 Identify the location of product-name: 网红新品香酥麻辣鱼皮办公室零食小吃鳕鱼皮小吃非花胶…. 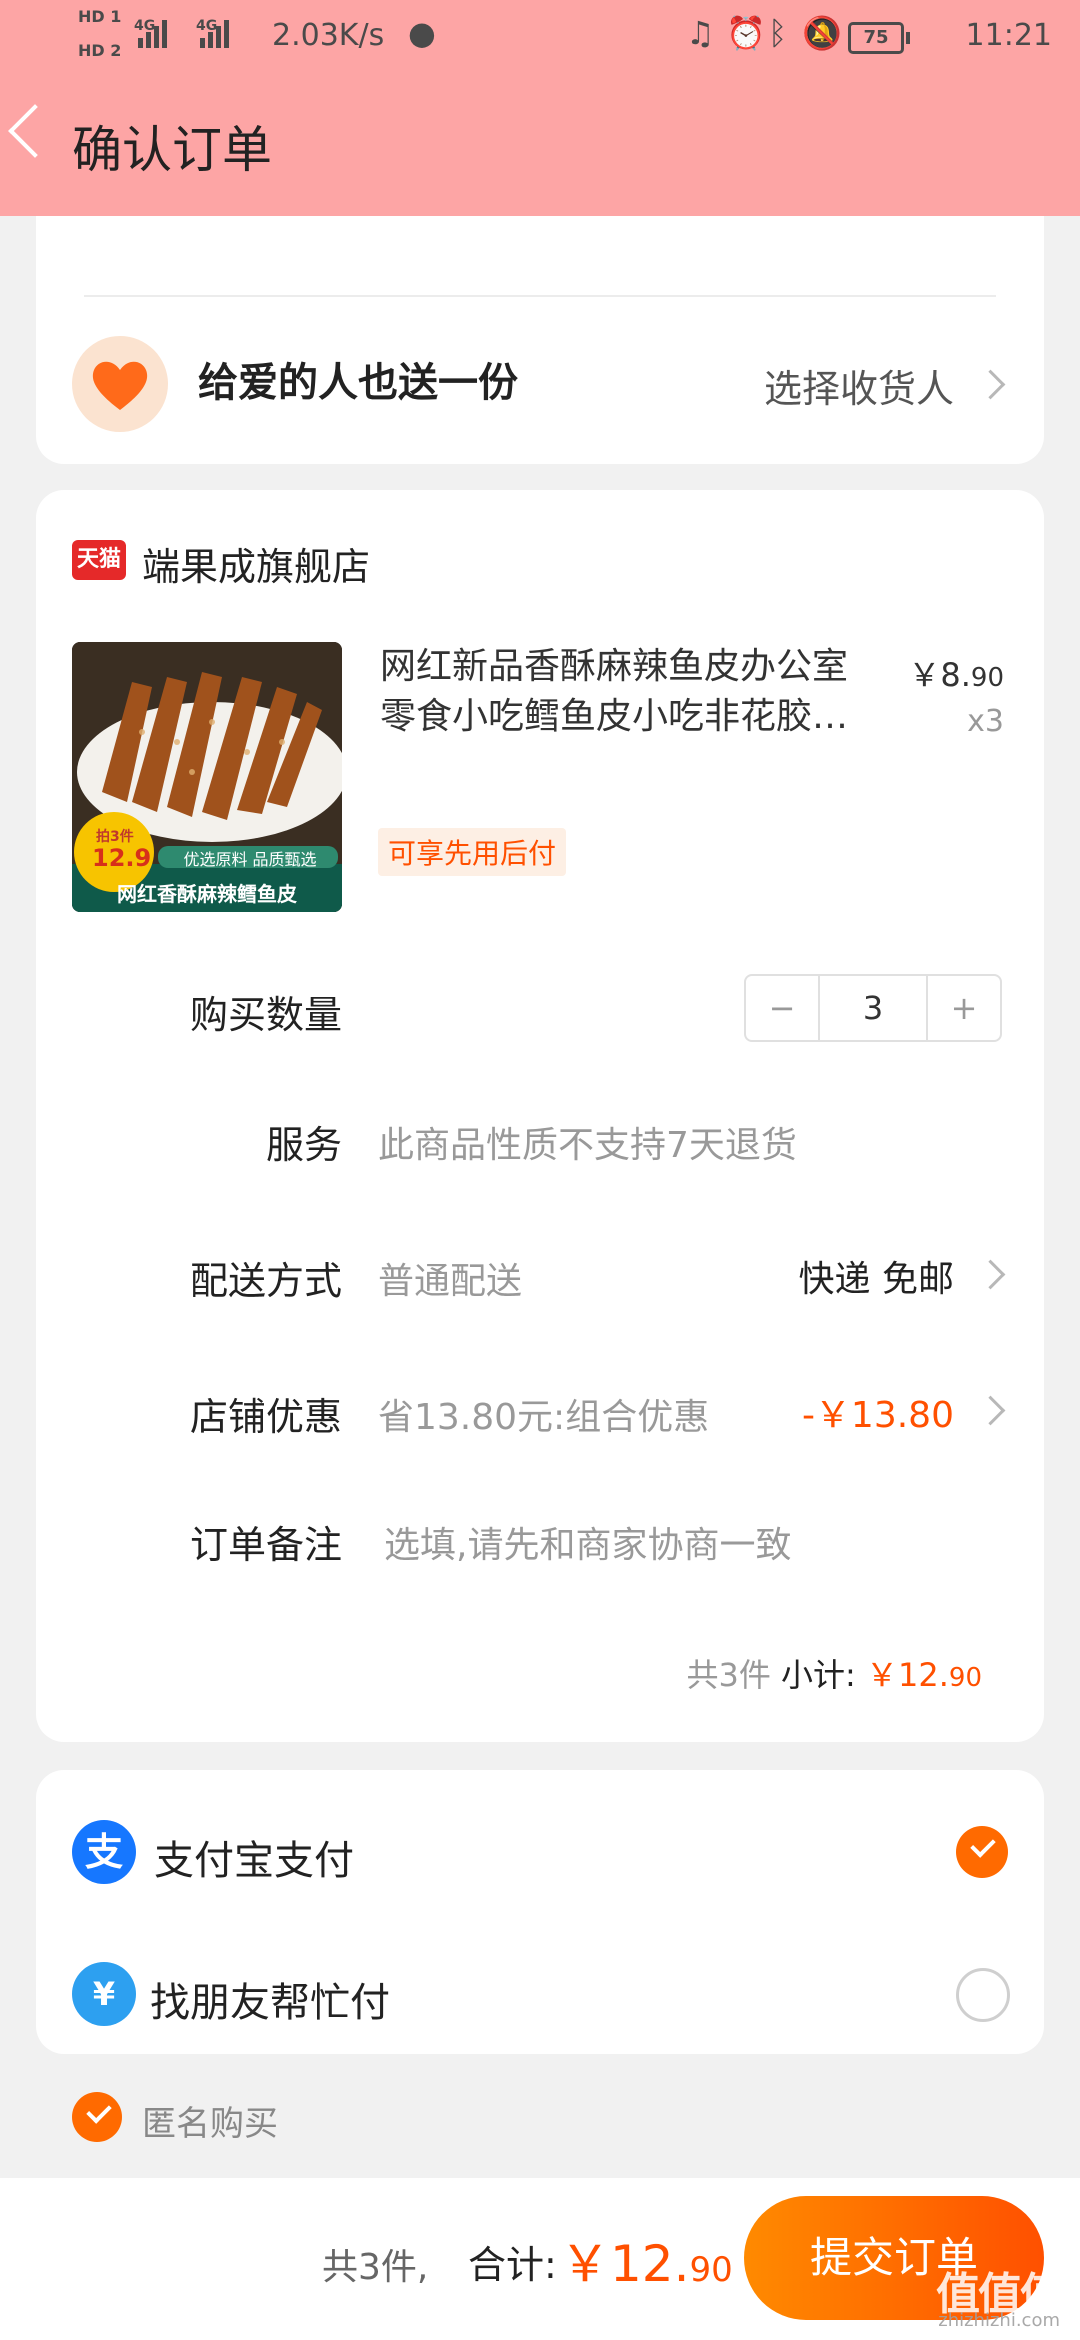
(620, 692).